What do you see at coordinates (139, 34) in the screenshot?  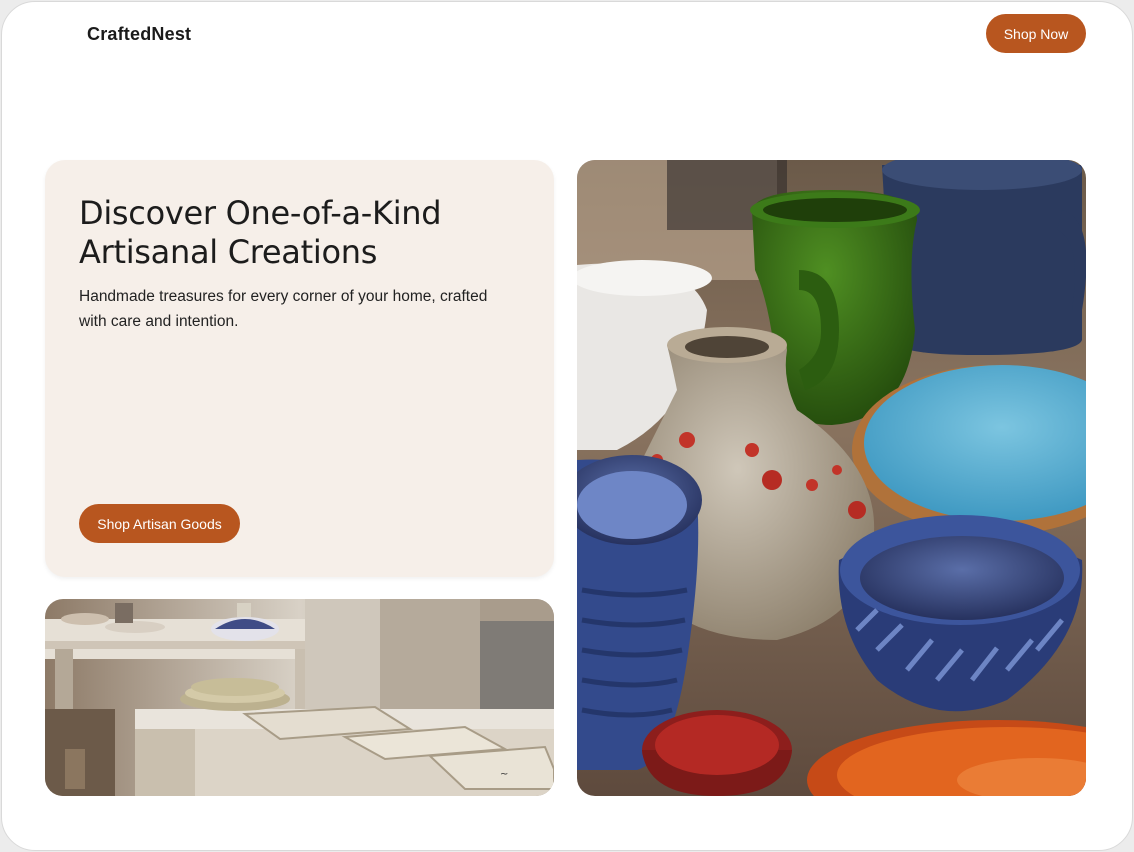 I see `brand-logo: CraftedNest` at bounding box center [139, 34].